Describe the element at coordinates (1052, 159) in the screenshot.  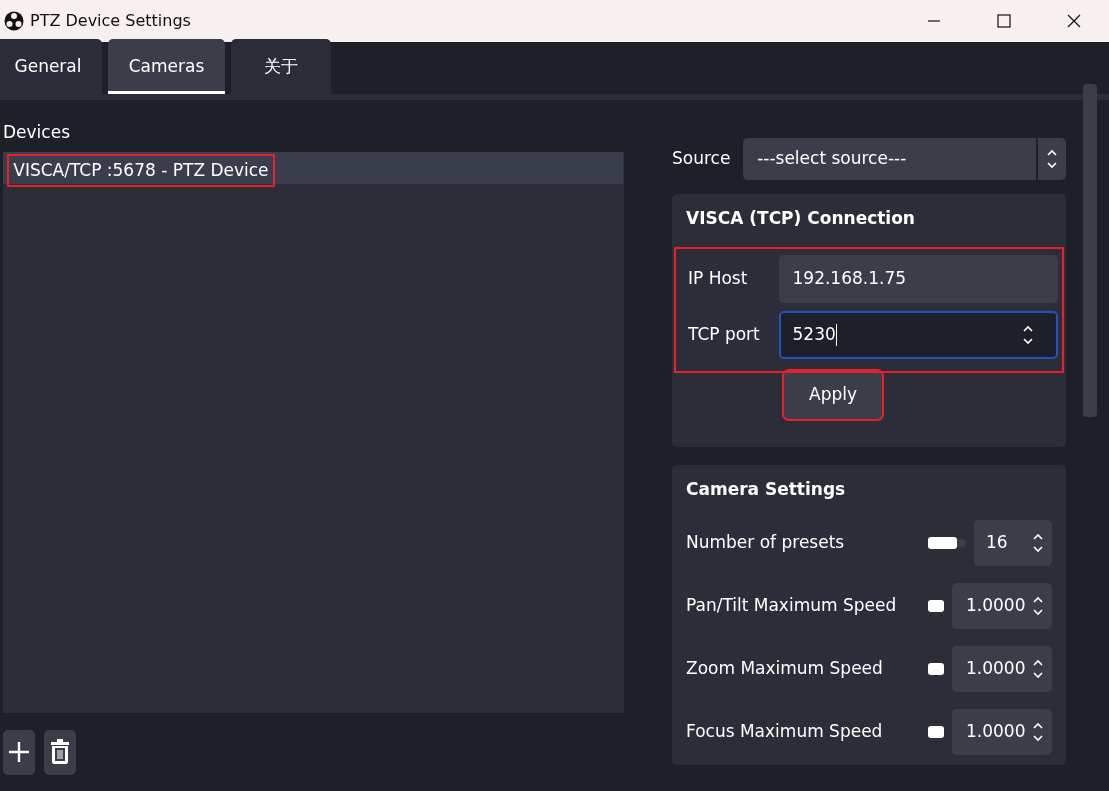
I see `dropdown-arrows-icon` at that location.